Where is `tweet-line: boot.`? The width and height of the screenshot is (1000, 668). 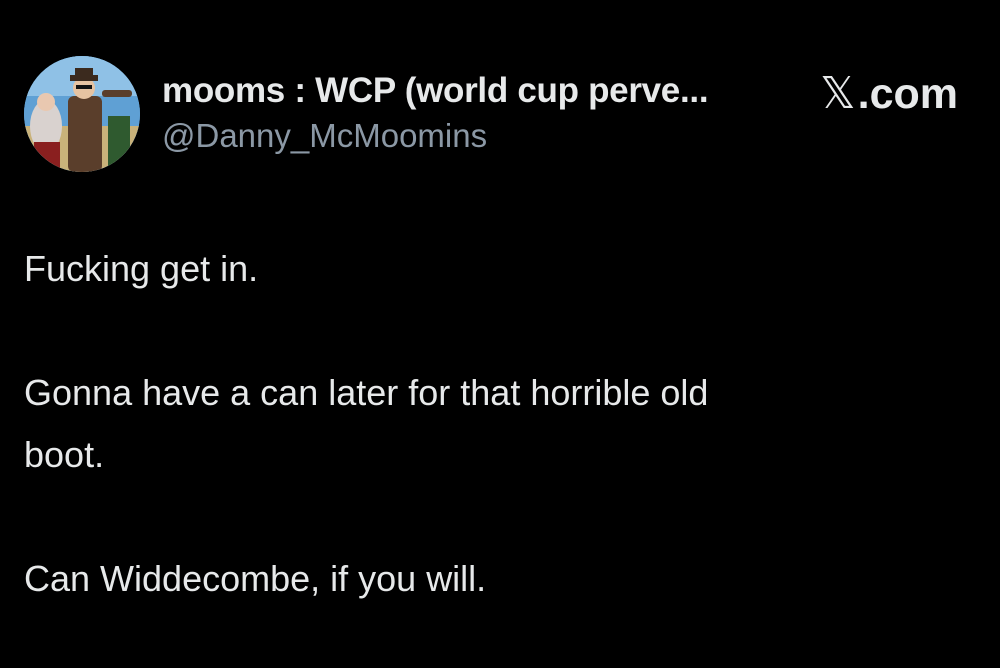 tweet-line: boot. is located at coordinates (64, 454).